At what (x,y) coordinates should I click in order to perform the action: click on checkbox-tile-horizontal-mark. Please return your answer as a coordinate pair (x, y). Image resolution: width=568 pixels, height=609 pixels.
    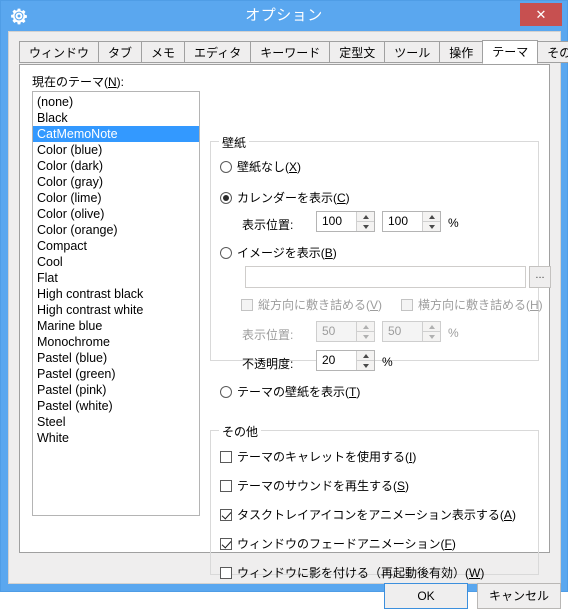
    Looking at the image, I should click on (407, 305).